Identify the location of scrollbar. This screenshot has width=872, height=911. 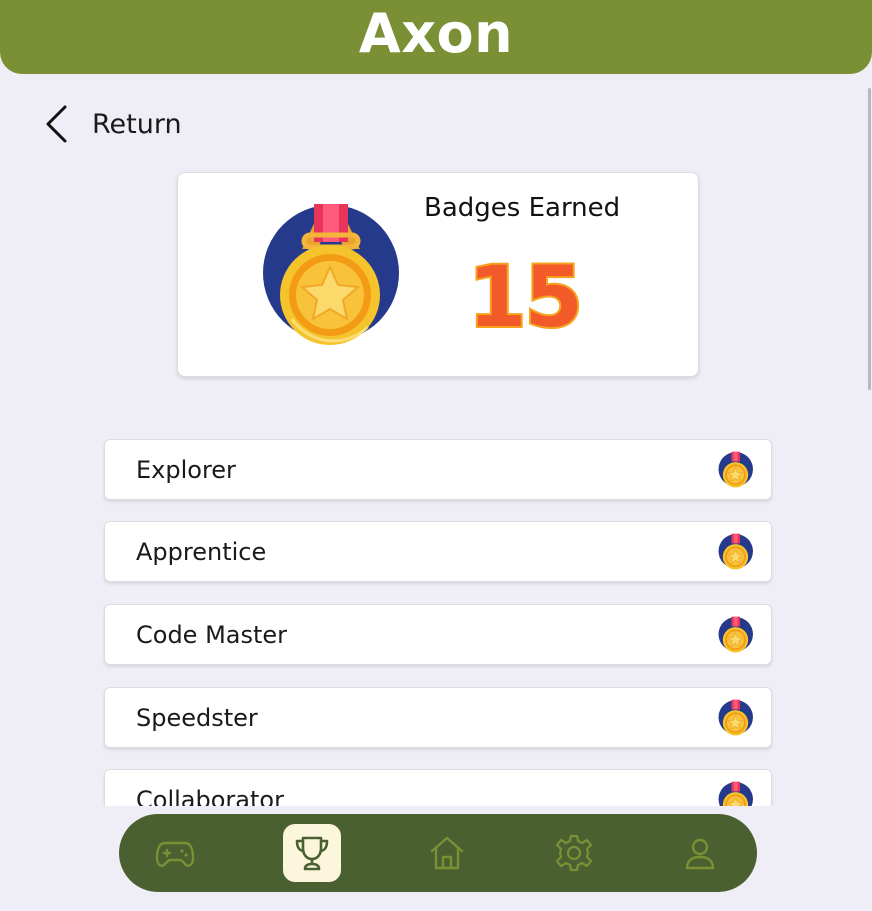
(869, 239).